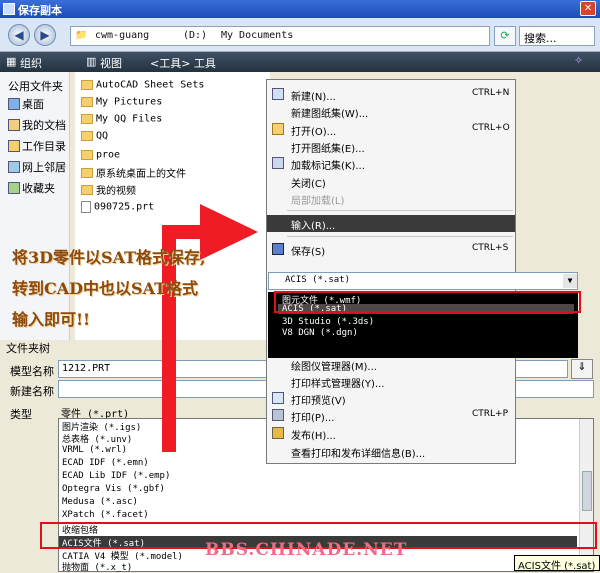 Image resolution: width=600 pixels, height=573 pixels. Describe the element at coordinates (111, 63) in the screenshot. I see `view-menu: 视图` at that location.